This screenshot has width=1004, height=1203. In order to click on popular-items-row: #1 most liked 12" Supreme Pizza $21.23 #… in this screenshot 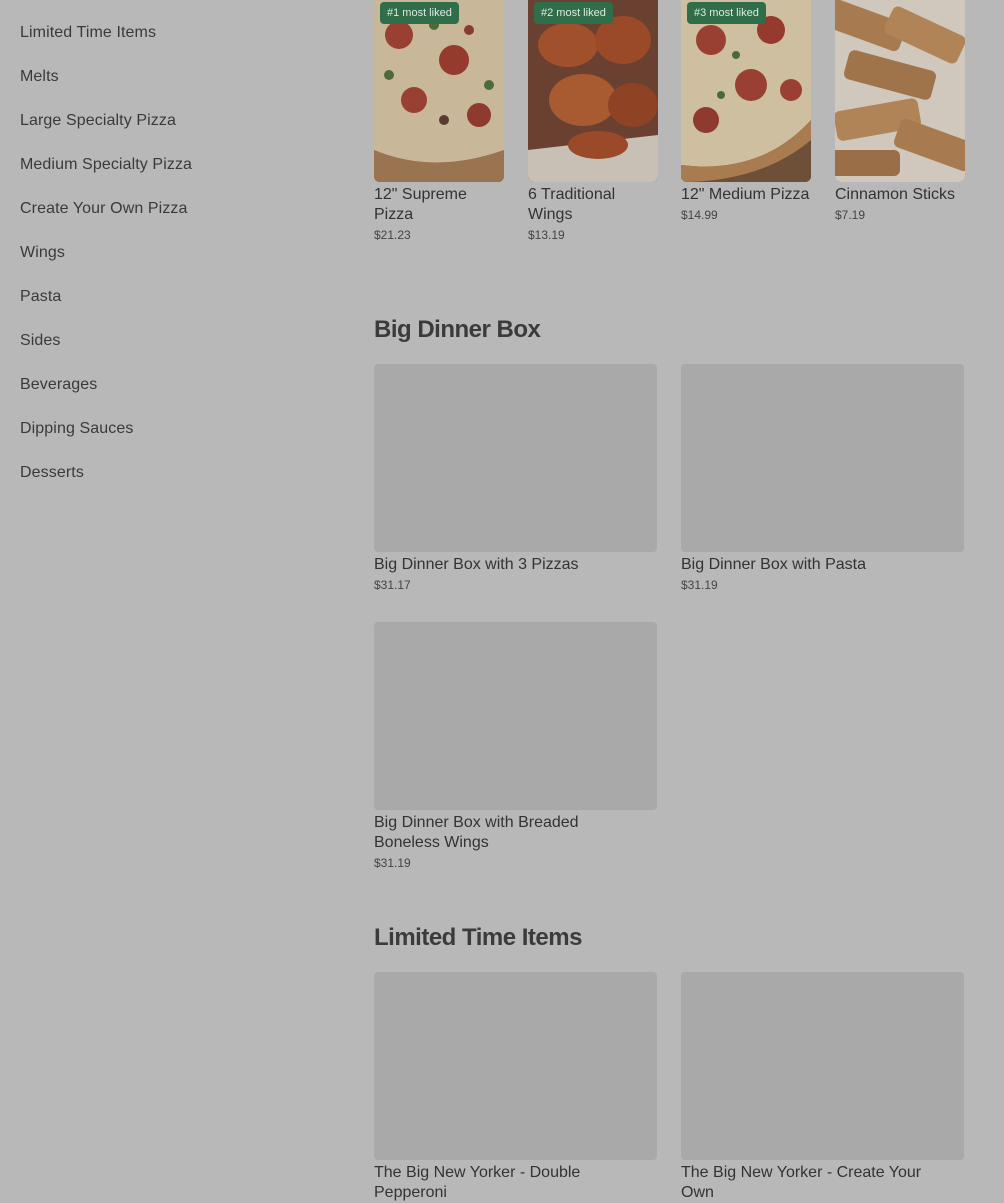, I will do `click(674, 130)`.